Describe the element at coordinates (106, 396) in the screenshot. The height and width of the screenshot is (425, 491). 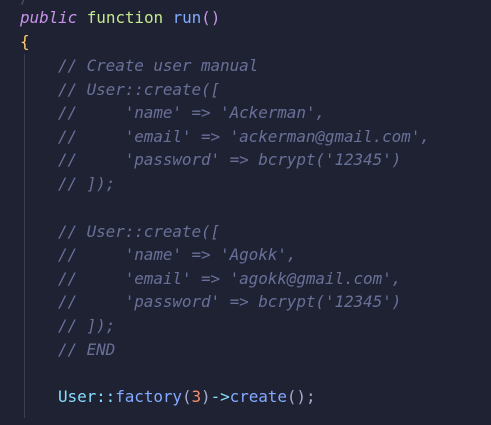
I see `scope-operator: ::` at that location.